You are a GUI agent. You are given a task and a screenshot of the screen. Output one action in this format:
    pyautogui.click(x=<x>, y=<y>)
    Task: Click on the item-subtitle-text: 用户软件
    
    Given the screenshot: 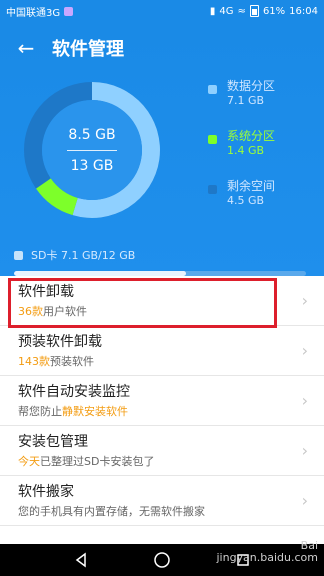 What is the action you would take?
    pyautogui.click(x=65, y=311)
    